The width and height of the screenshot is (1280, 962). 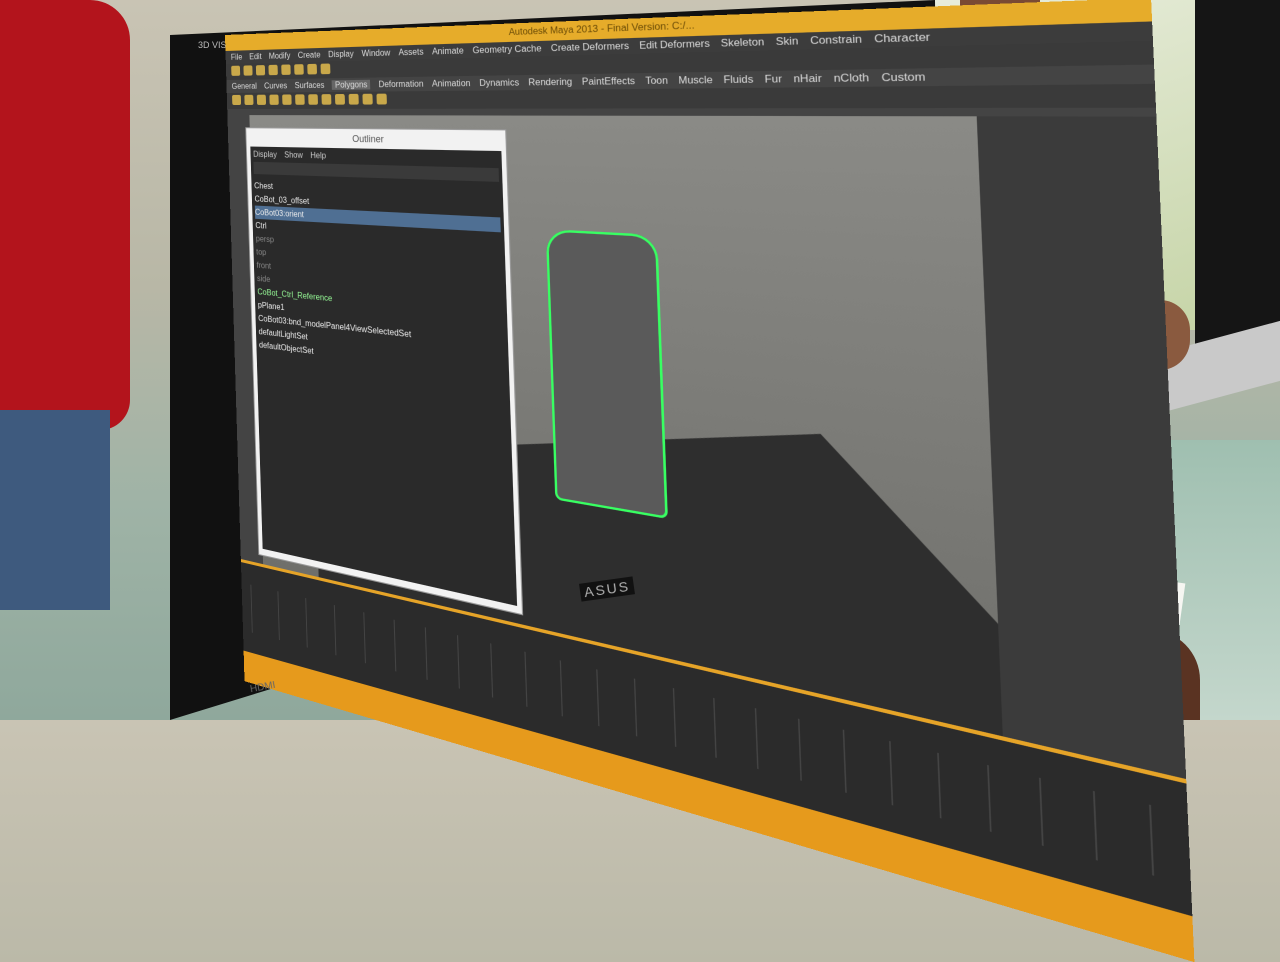 What do you see at coordinates (309, 85) in the screenshot?
I see `shelf-tab: Surfaces` at bounding box center [309, 85].